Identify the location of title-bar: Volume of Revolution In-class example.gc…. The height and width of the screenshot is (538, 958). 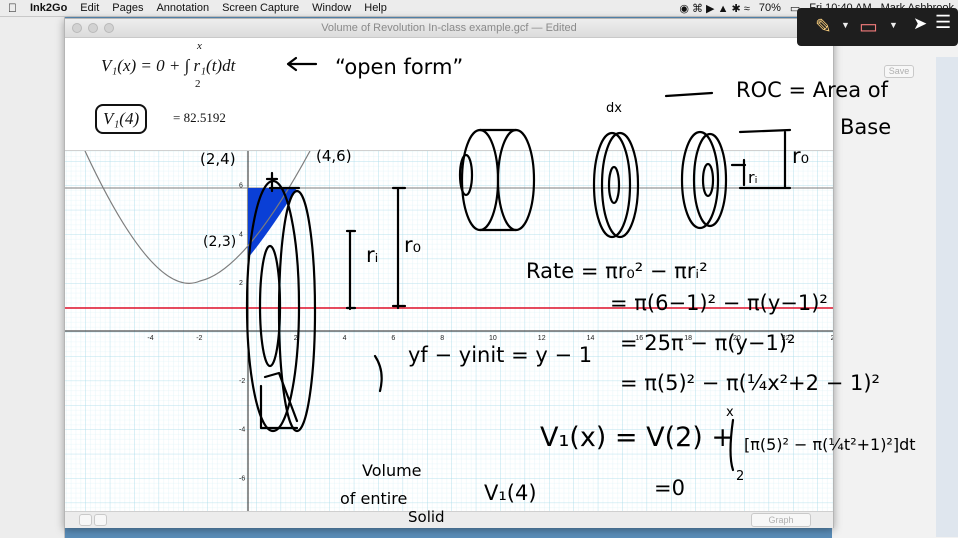
(449, 28).